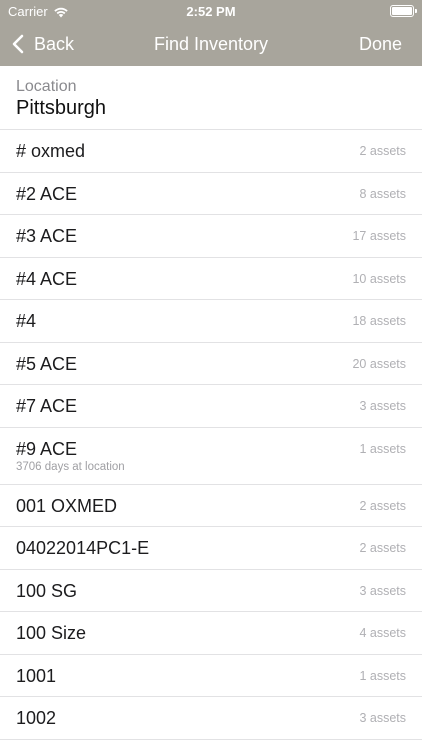 This screenshot has height=750, width=422. I want to click on item-name: 001 OXMED, so click(67, 505).